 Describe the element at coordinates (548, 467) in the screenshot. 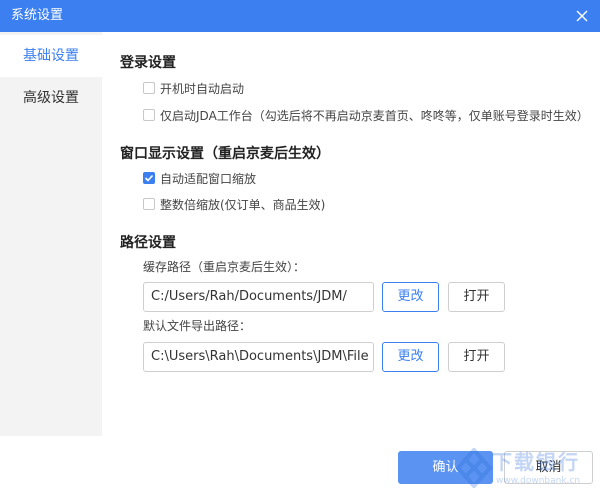

I see `cancel-button: 取消` at that location.